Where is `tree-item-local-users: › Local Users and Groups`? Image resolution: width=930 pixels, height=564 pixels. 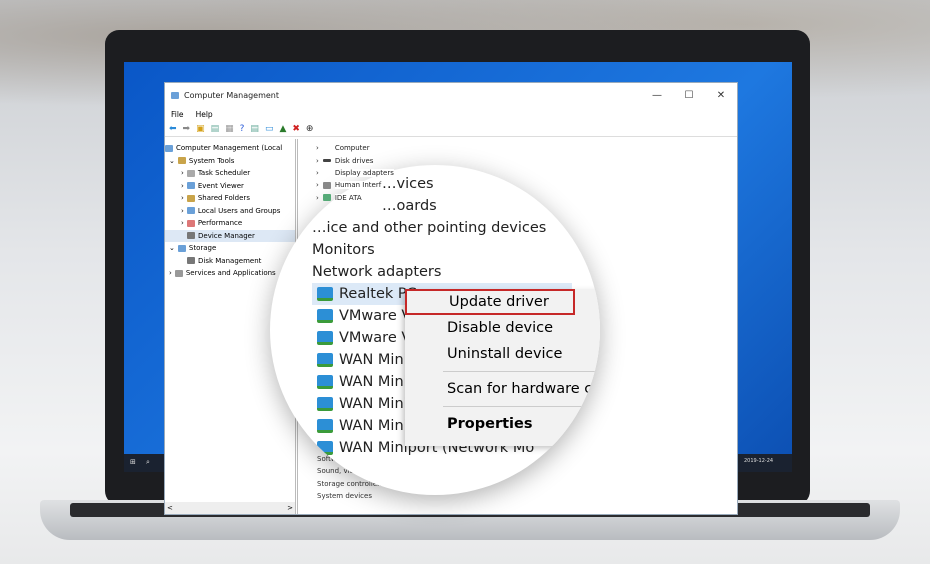 tree-item-local-users: › Local Users and Groups is located at coordinates (230, 211).